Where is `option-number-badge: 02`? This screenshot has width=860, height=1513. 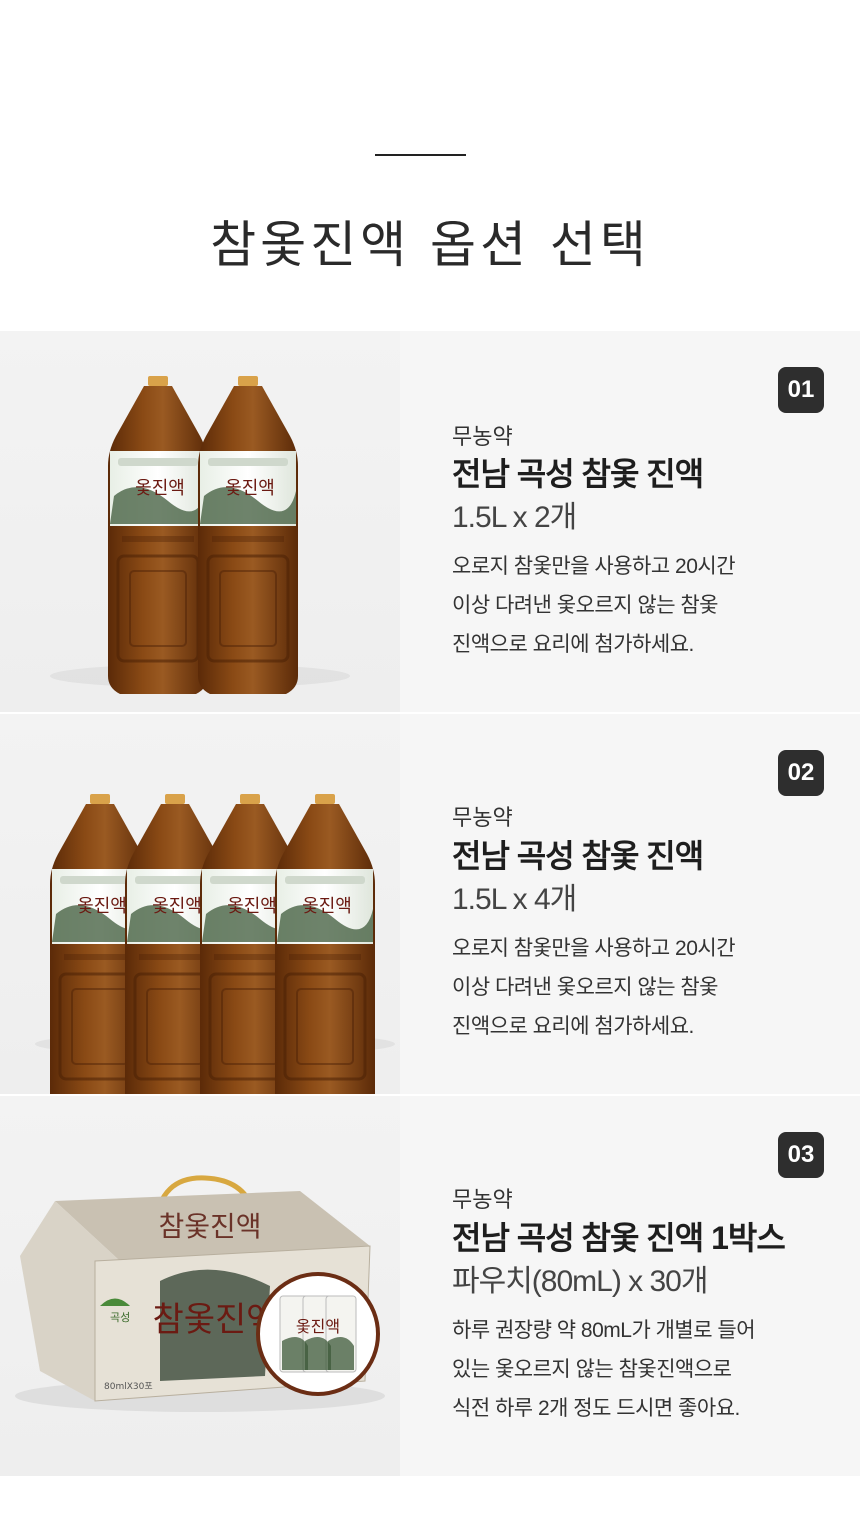
option-number-badge: 02 is located at coordinates (801, 773).